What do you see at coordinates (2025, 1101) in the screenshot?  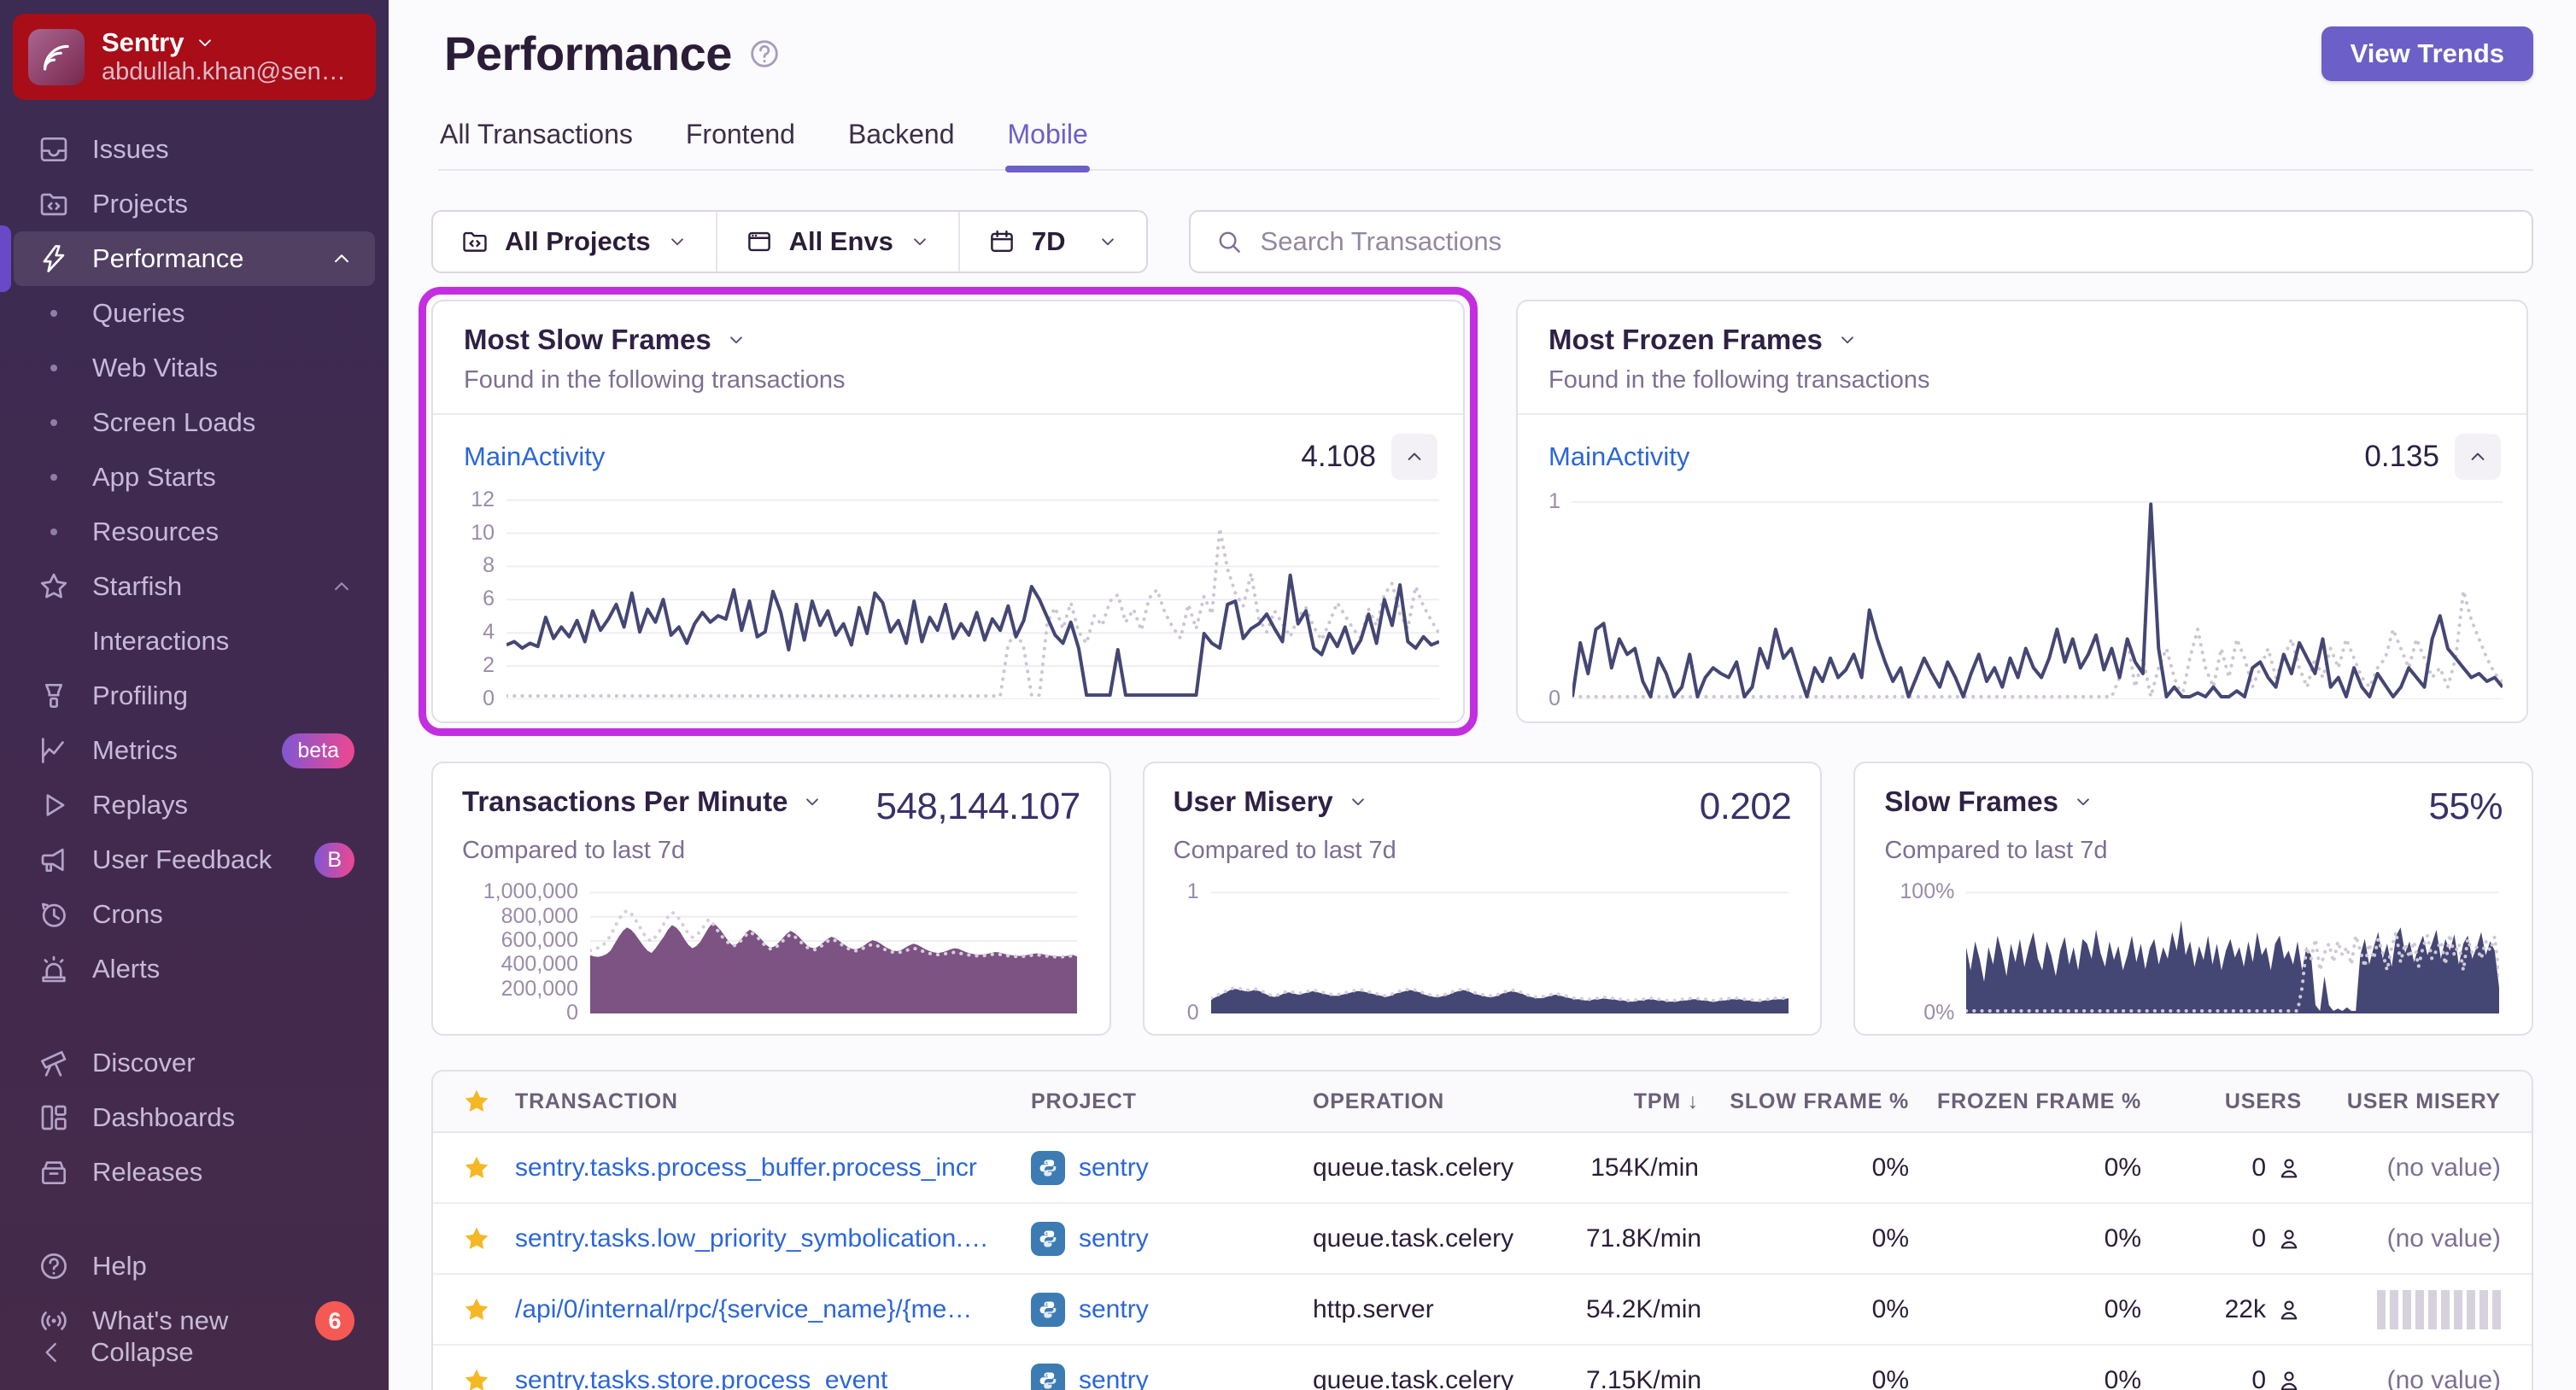 I see `column-header-frozen-frame: FROZEN FRAME %` at bounding box center [2025, 1101].